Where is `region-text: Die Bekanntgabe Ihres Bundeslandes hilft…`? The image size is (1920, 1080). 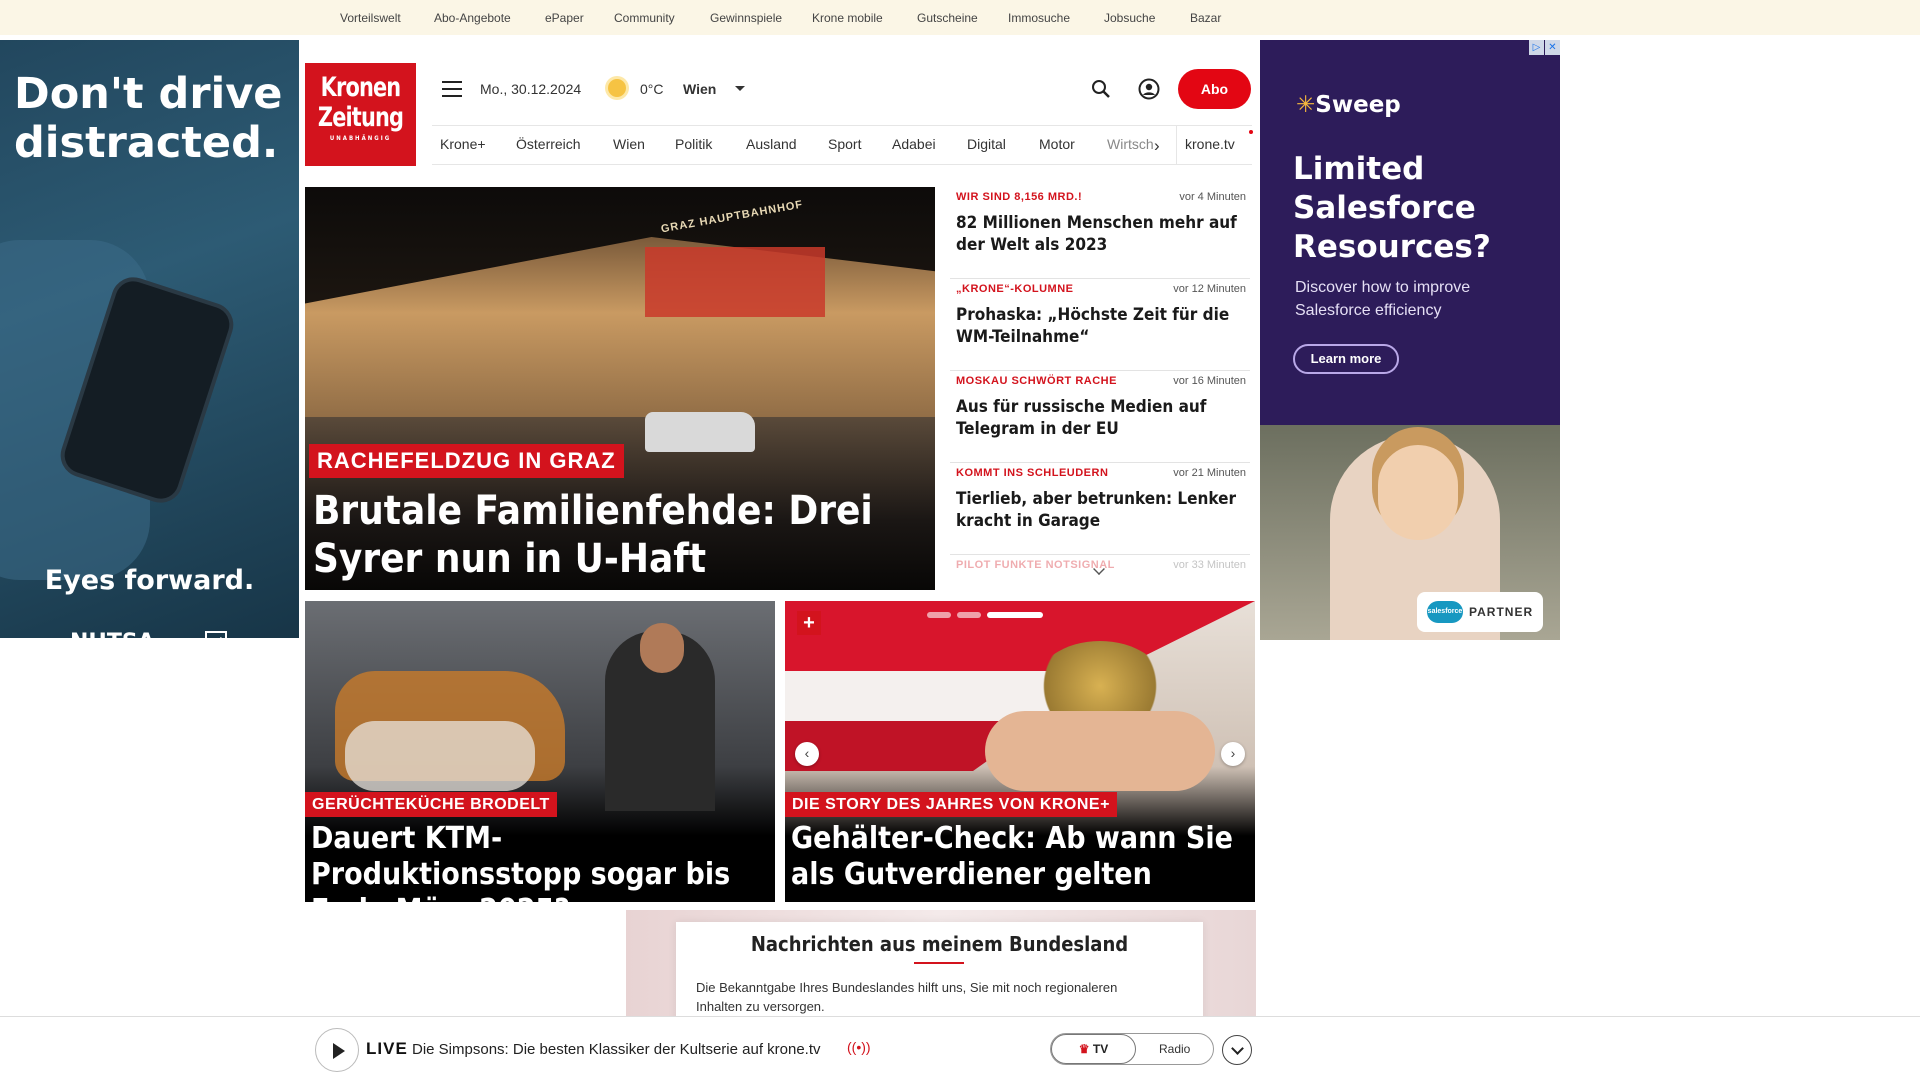
region-text: Die Bekanntgabe Ihres Bundeslandes hilft… is located at coordinates (907, 997).